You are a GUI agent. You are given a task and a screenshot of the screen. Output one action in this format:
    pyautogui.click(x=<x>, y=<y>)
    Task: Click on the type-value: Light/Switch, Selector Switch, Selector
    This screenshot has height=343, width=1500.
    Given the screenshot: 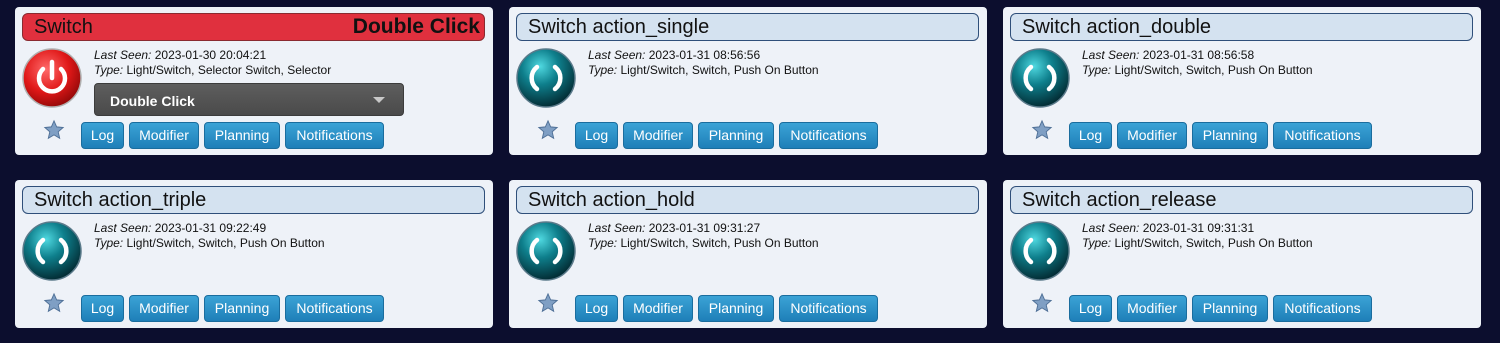 What is the action you would take?
    pyautogui.click(x=229, y=70)
    